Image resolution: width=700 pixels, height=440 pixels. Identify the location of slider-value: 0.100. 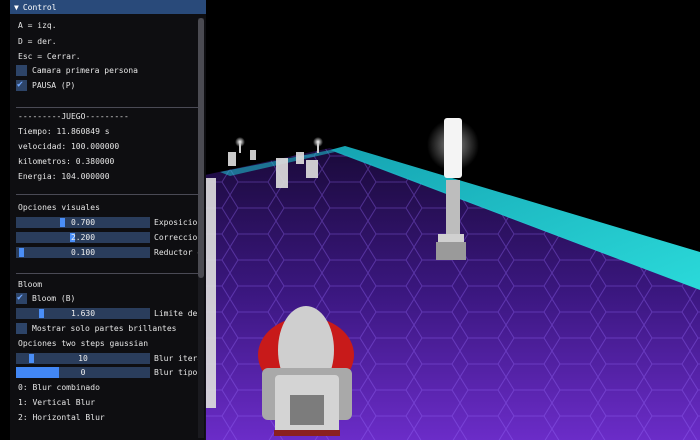
(83, 252).